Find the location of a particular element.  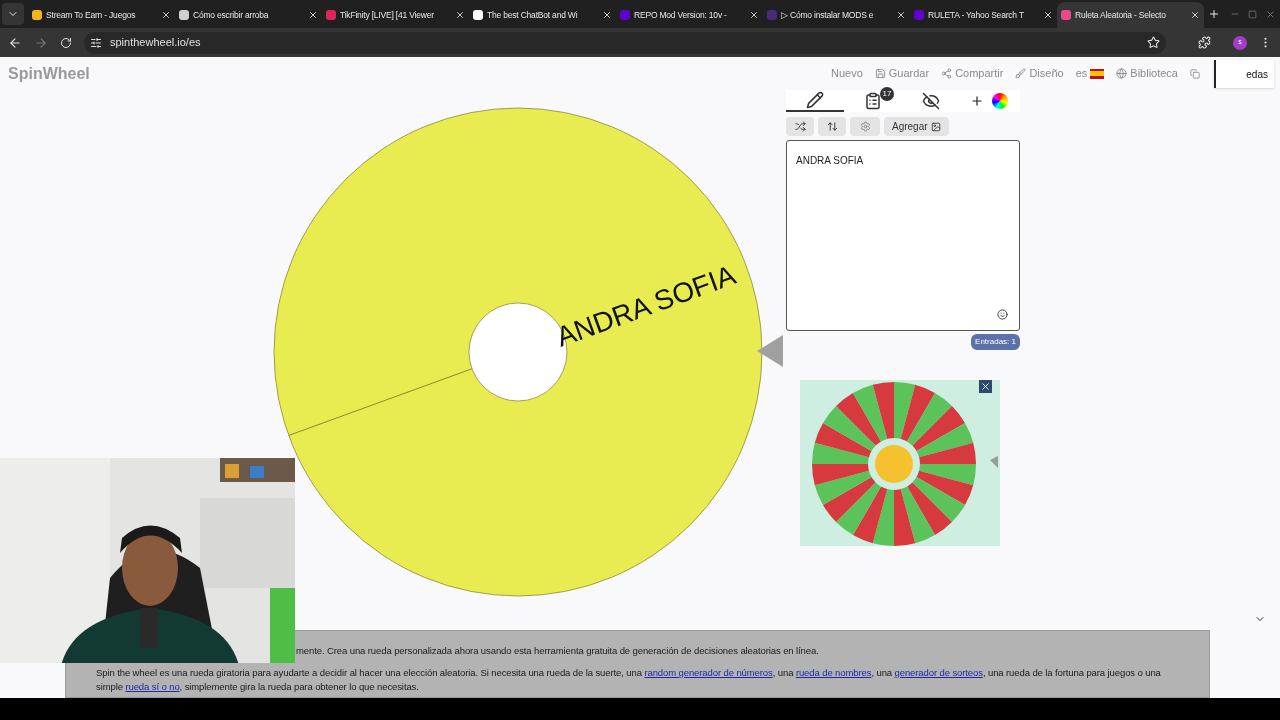

image-icon is located at coordinates (935, 126).